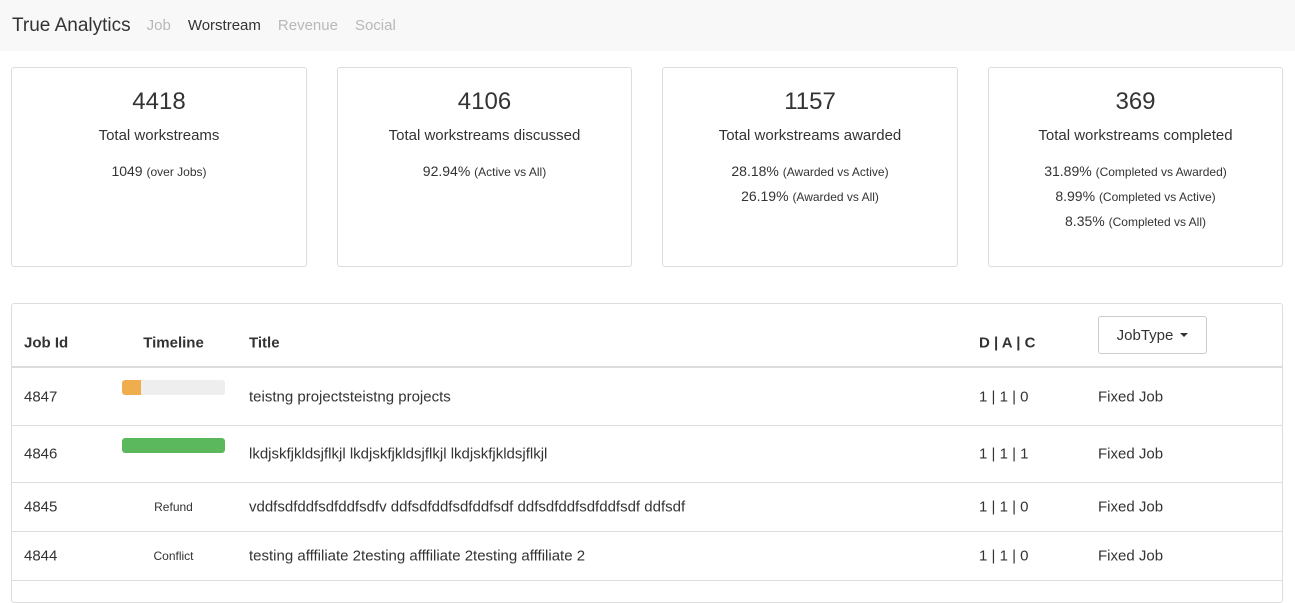 The image size is (1295, 603). I want to click on stat-line: 31.89% (Completed vs Awarded), so click(1135, 171).